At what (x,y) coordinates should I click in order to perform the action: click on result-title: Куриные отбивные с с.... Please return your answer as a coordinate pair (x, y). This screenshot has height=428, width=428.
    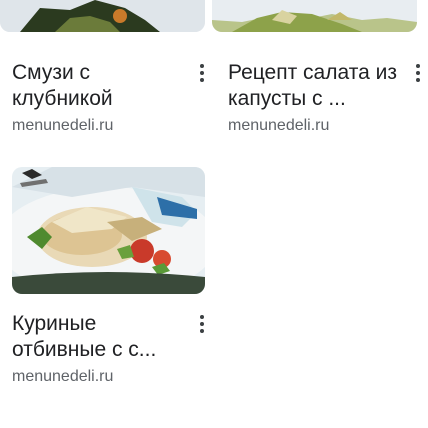
    Looking at the image, I should click on (97, 337).